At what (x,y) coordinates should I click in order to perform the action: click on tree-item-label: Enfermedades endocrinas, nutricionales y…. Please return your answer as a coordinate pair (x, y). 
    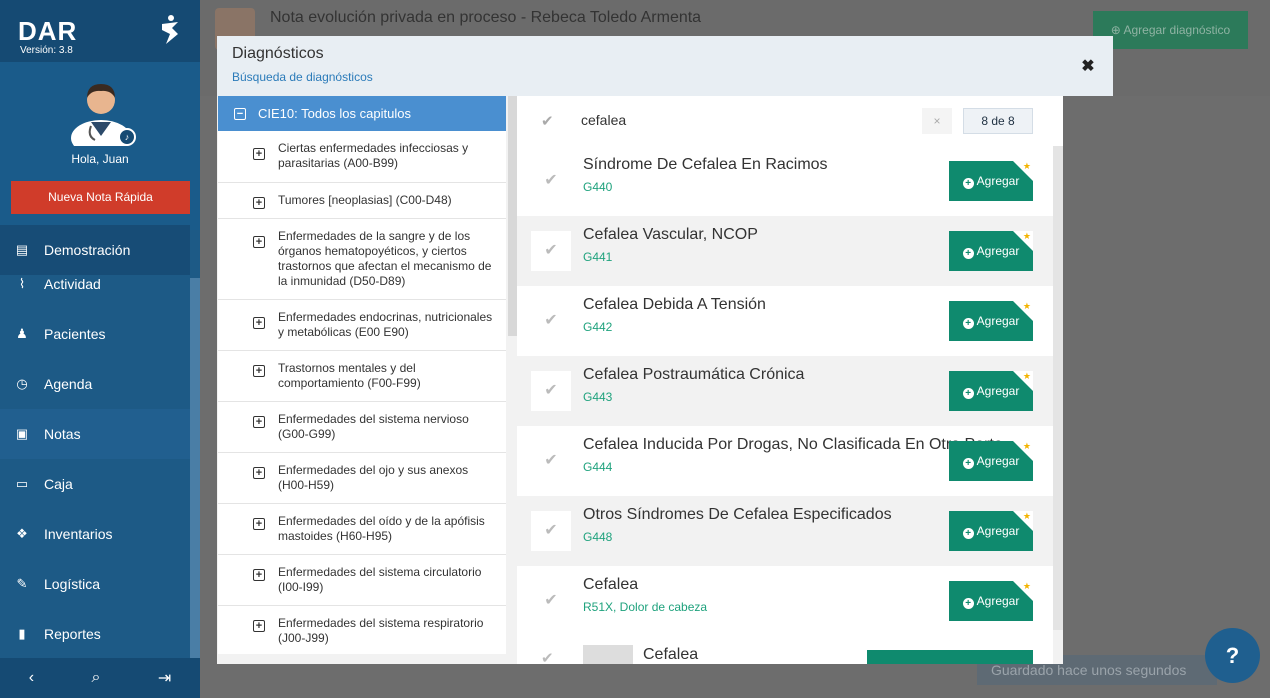
    Looking at the image, I should click on (385, 324).